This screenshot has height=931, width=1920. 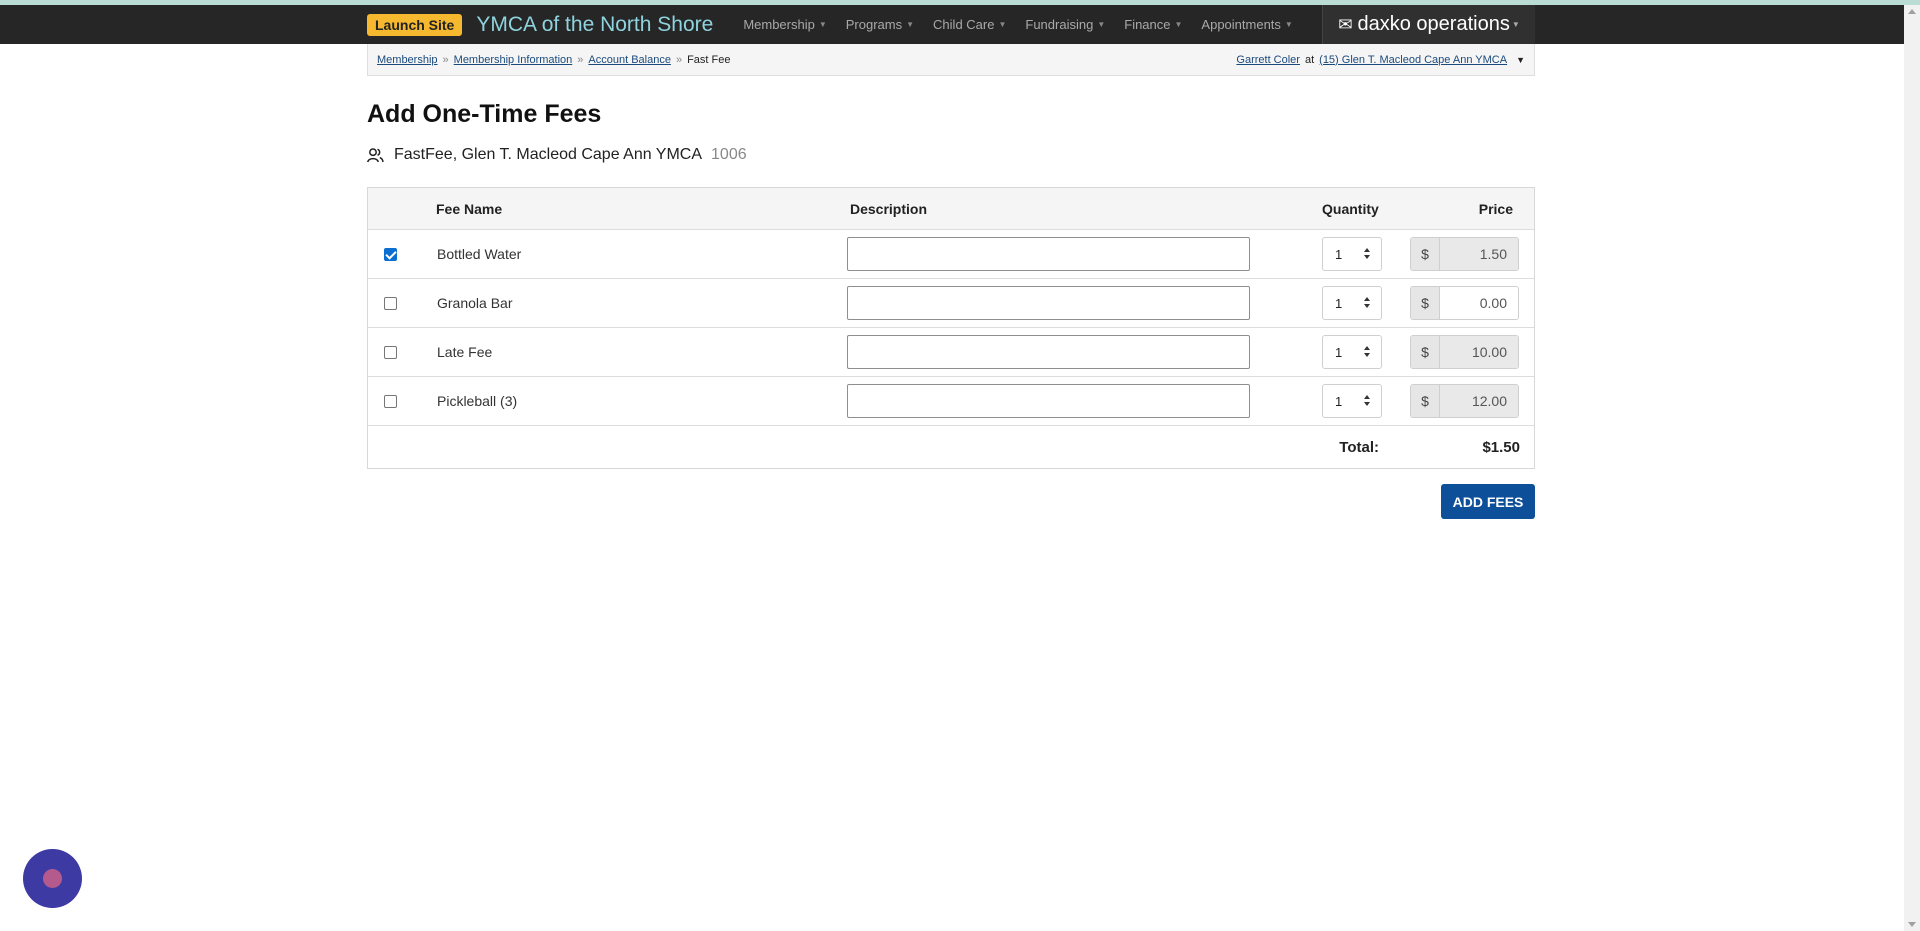 What do you see at coordinates (465, 352) in the screenshot?
I see `fee-name: Late Fee` at bounding box center [465, 352].